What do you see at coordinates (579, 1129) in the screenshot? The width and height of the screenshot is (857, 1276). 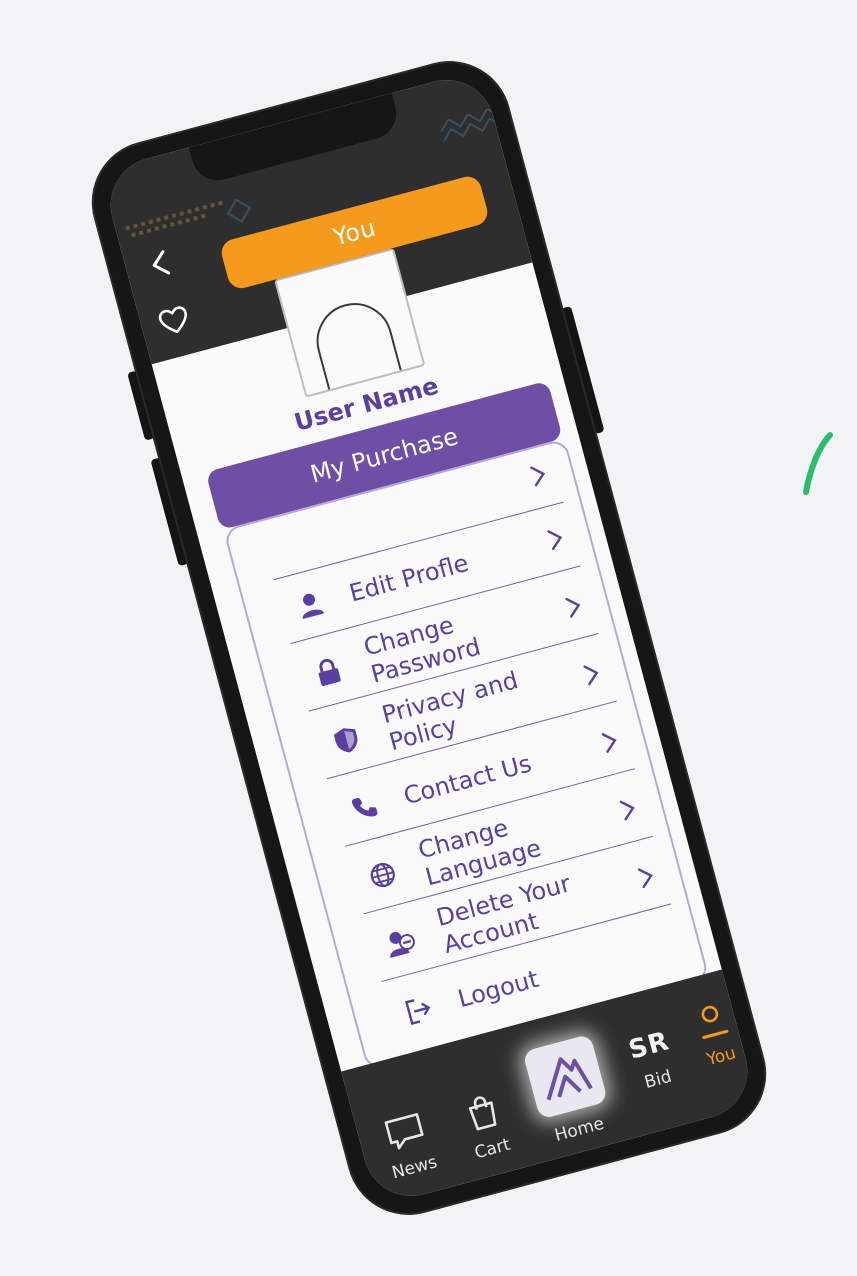 I see `tab-label: Home` at bounding box center [579, 1129].